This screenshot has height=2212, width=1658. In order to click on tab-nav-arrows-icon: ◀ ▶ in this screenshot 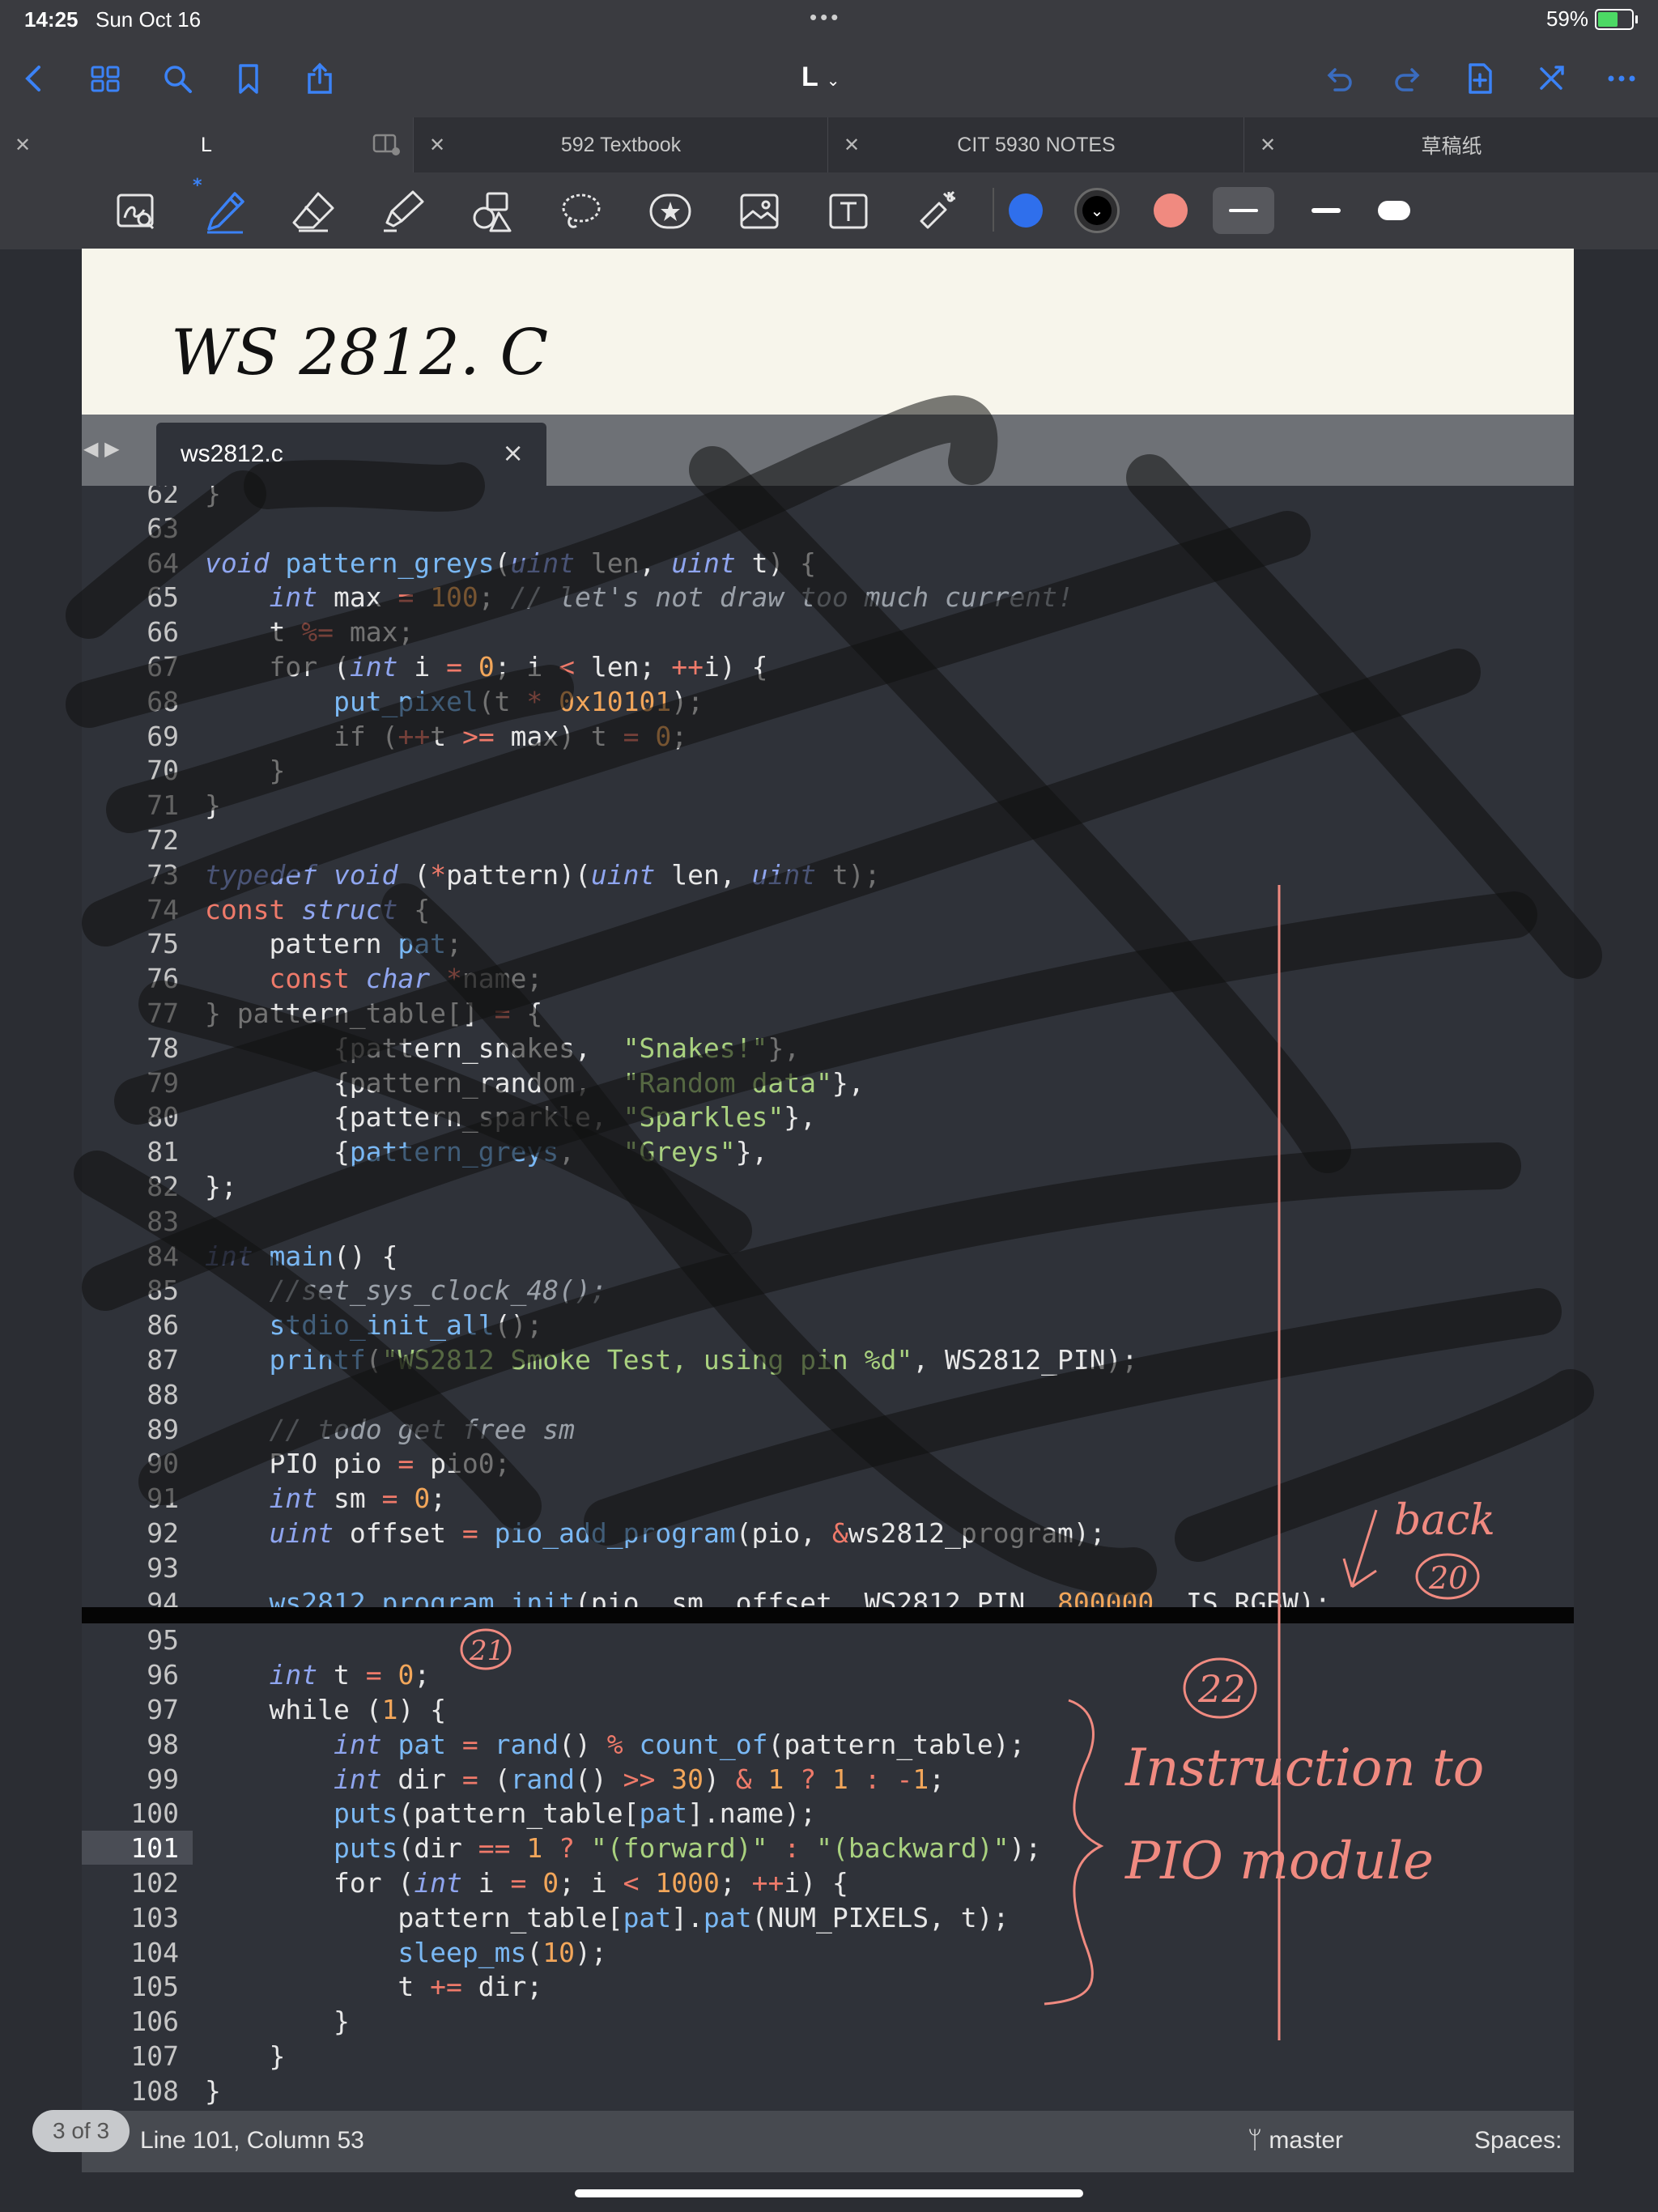, I will do `click(101, 449)`.